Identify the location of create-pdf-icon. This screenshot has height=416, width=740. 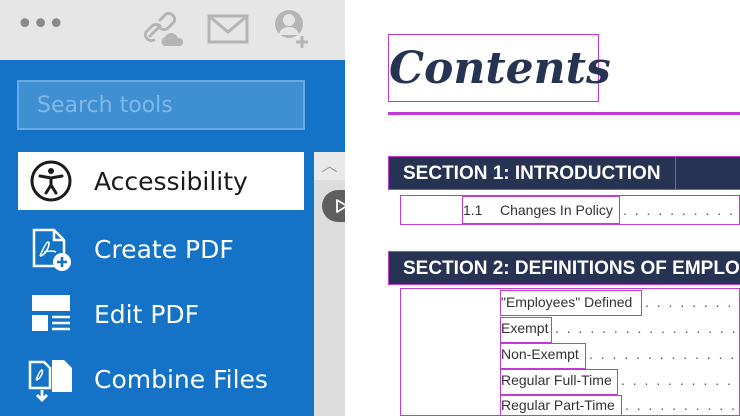
(51, 249).